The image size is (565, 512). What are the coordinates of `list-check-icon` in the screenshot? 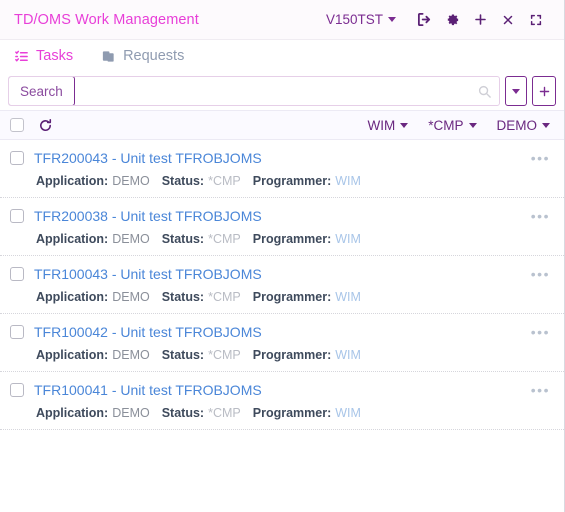 It's located at (21, 56).